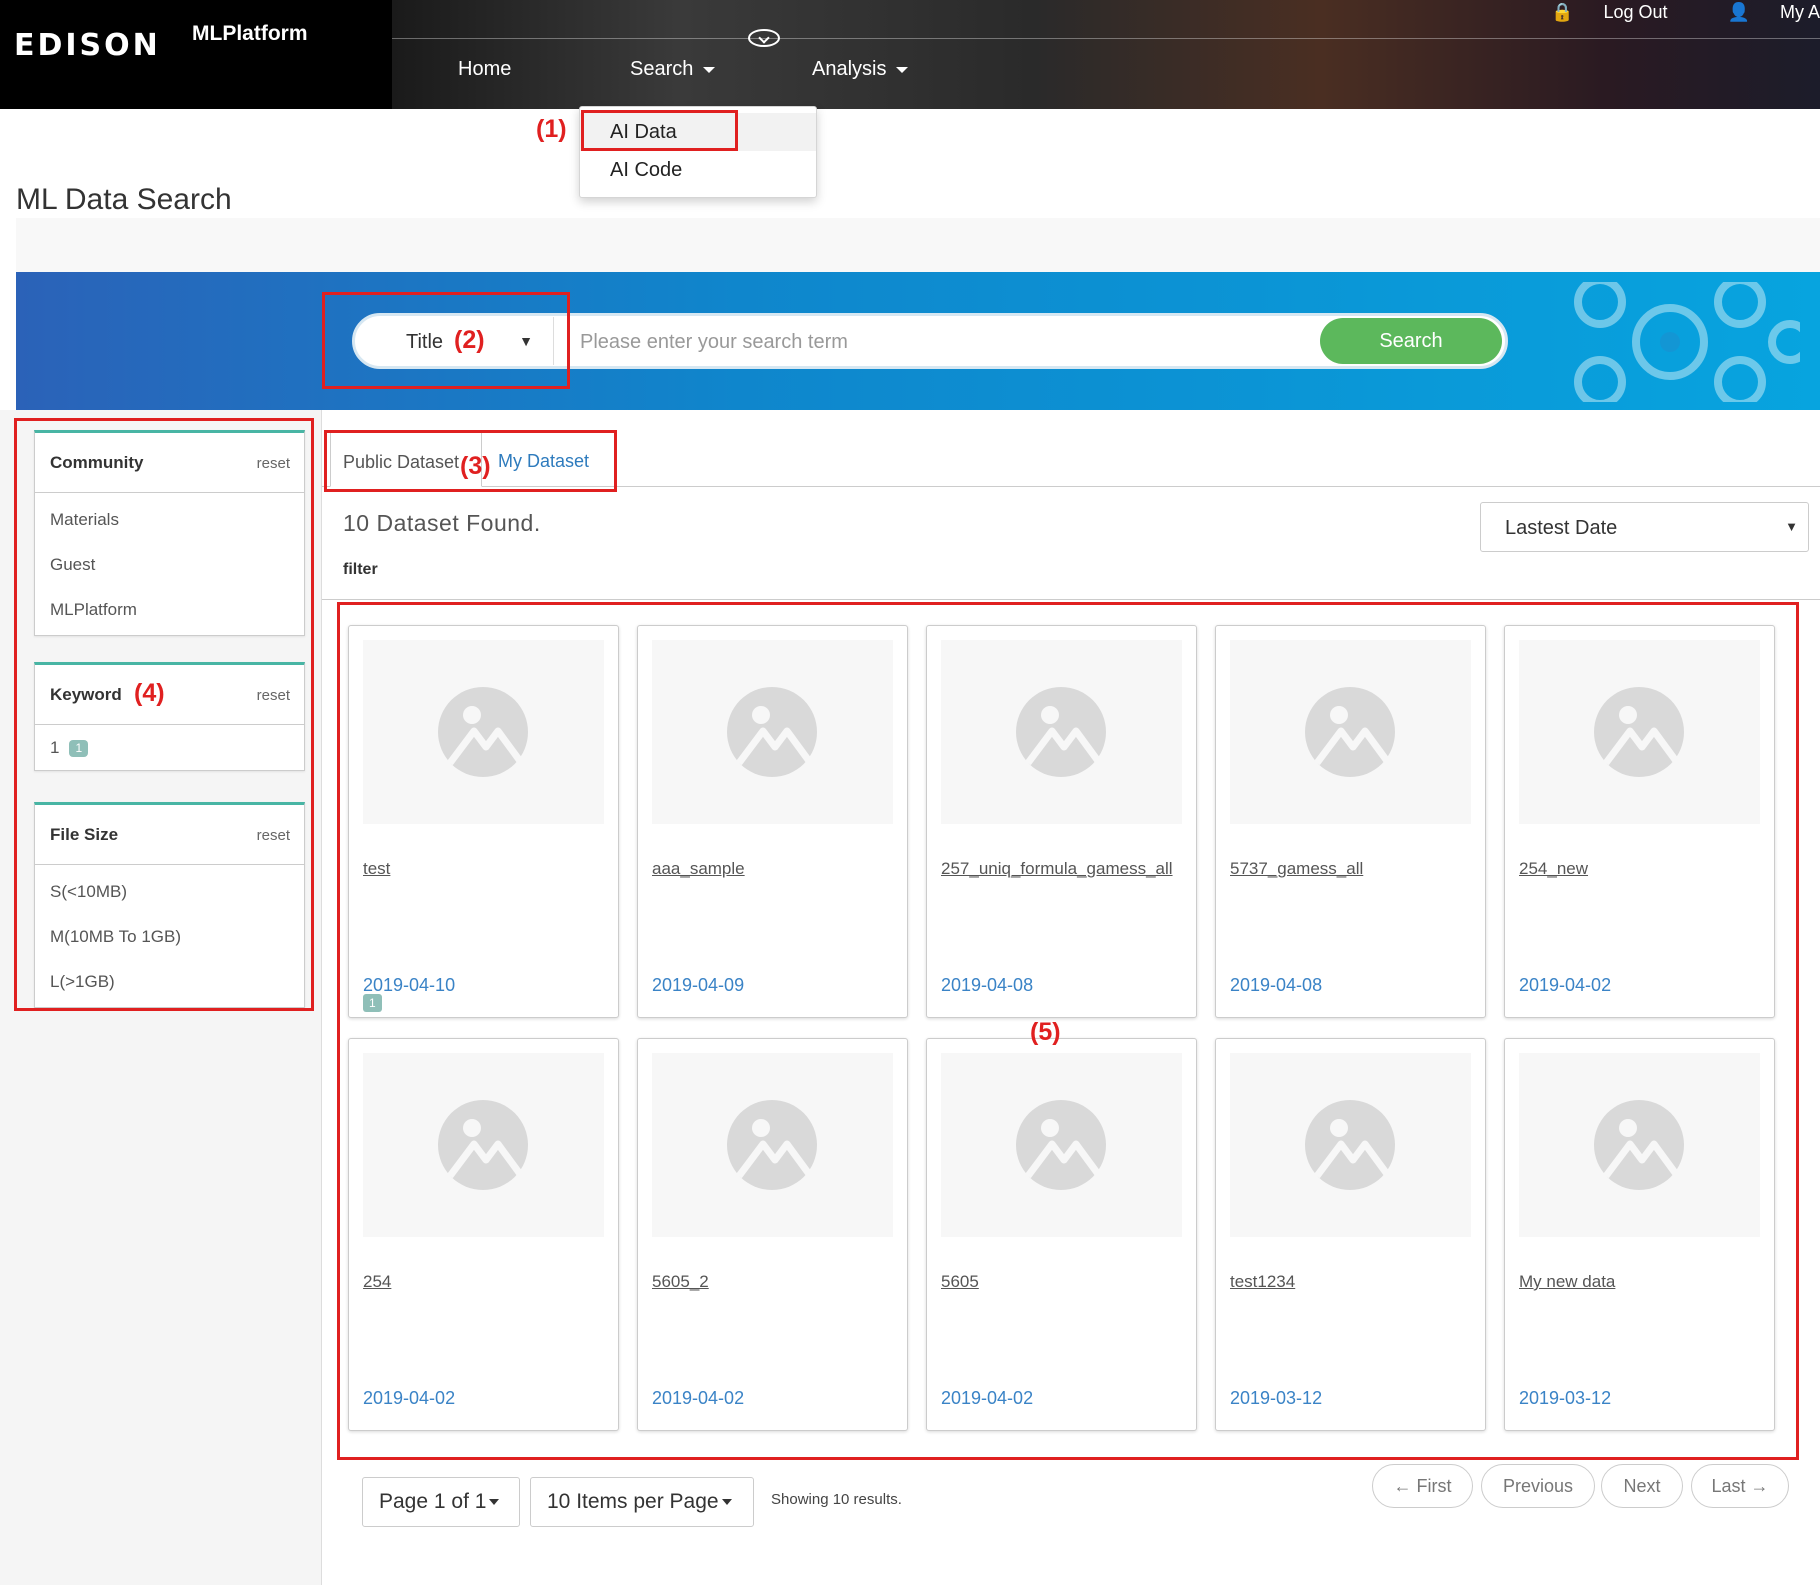 This screenshot has width=1820, height=1585. What do you see at coordinates (196, 54) in the screenshot?
I see `brand-area: EDISON MLPlatform` at bounding box center [196, 54].